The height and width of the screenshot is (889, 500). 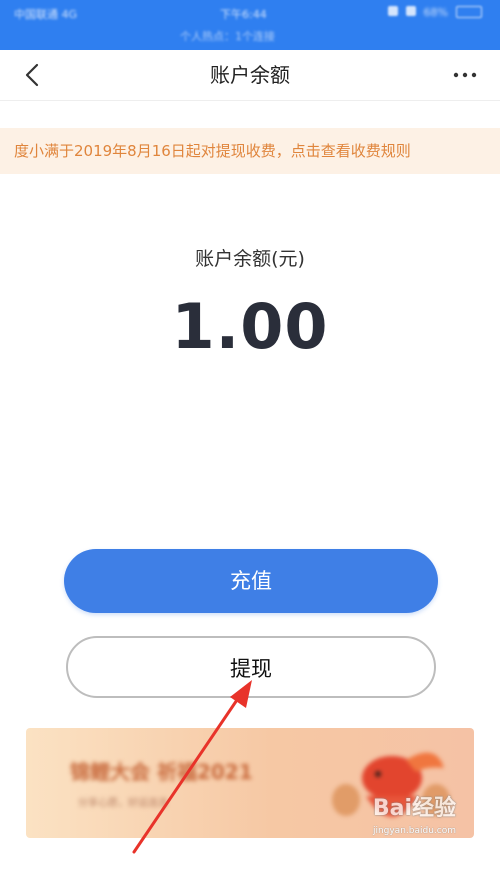 What do you see at coordinates (414, 831) in the screenshot?
I see `watermark-url: jingyan.baidu.com` at bounding box center [414, 831].